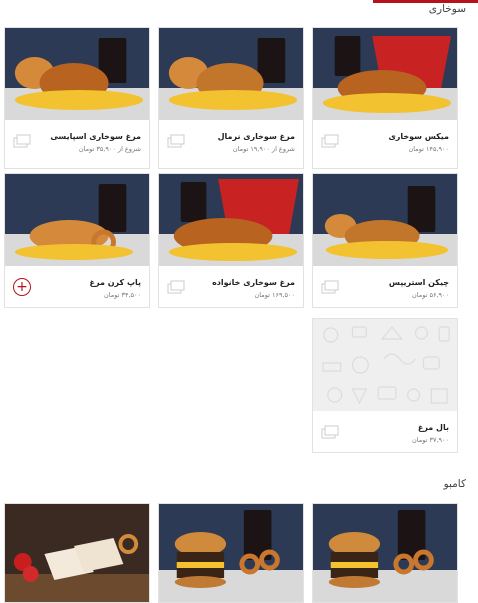  I want to click on product-card-family-chicken: مرغ سوخاری خانواده ۱۶۹,۵۰۰ تومان, so click(231, 240).